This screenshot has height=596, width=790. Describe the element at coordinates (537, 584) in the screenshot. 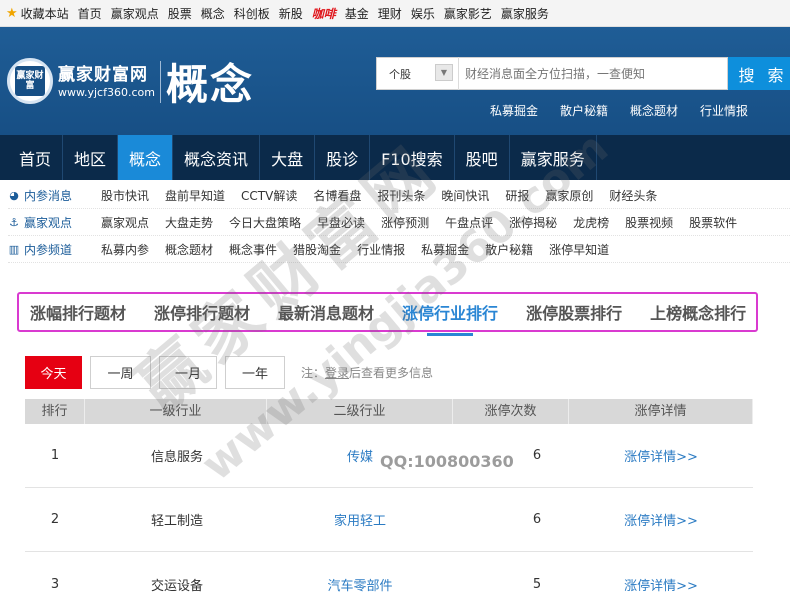

I see `cell-count: 5` at that location.